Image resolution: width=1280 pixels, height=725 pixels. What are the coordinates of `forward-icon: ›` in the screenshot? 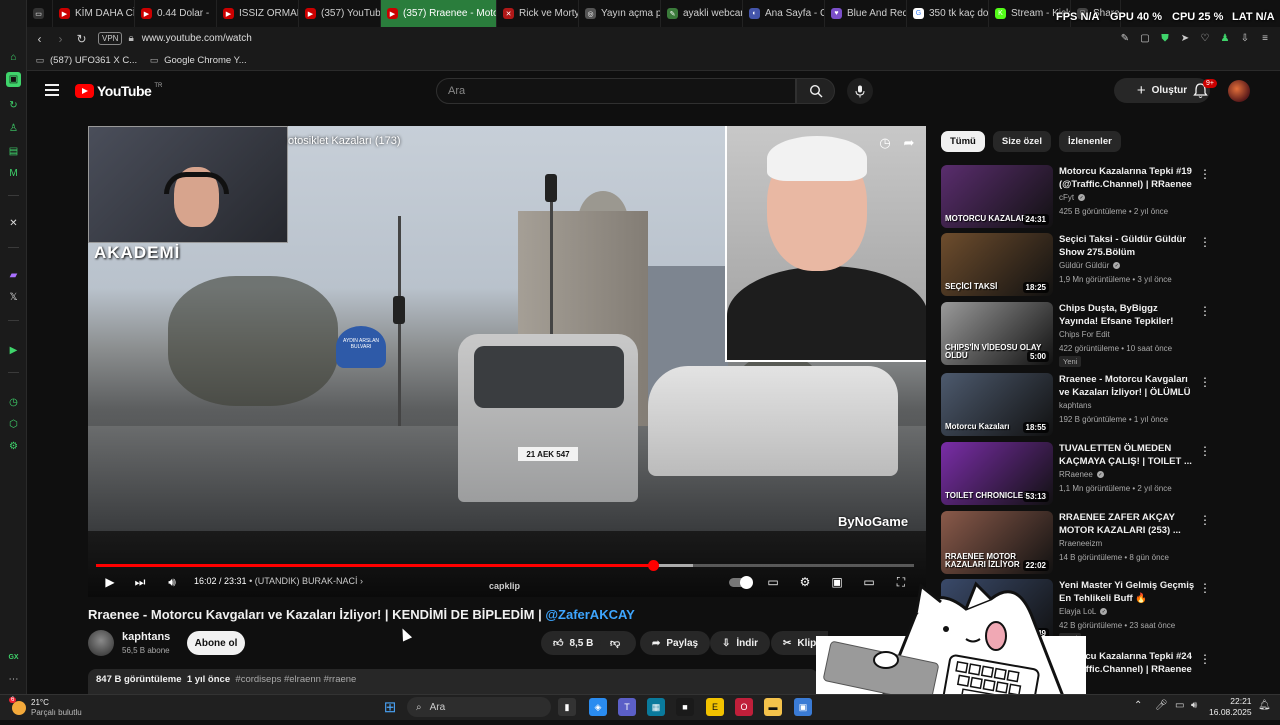 It's located at (60, 38).